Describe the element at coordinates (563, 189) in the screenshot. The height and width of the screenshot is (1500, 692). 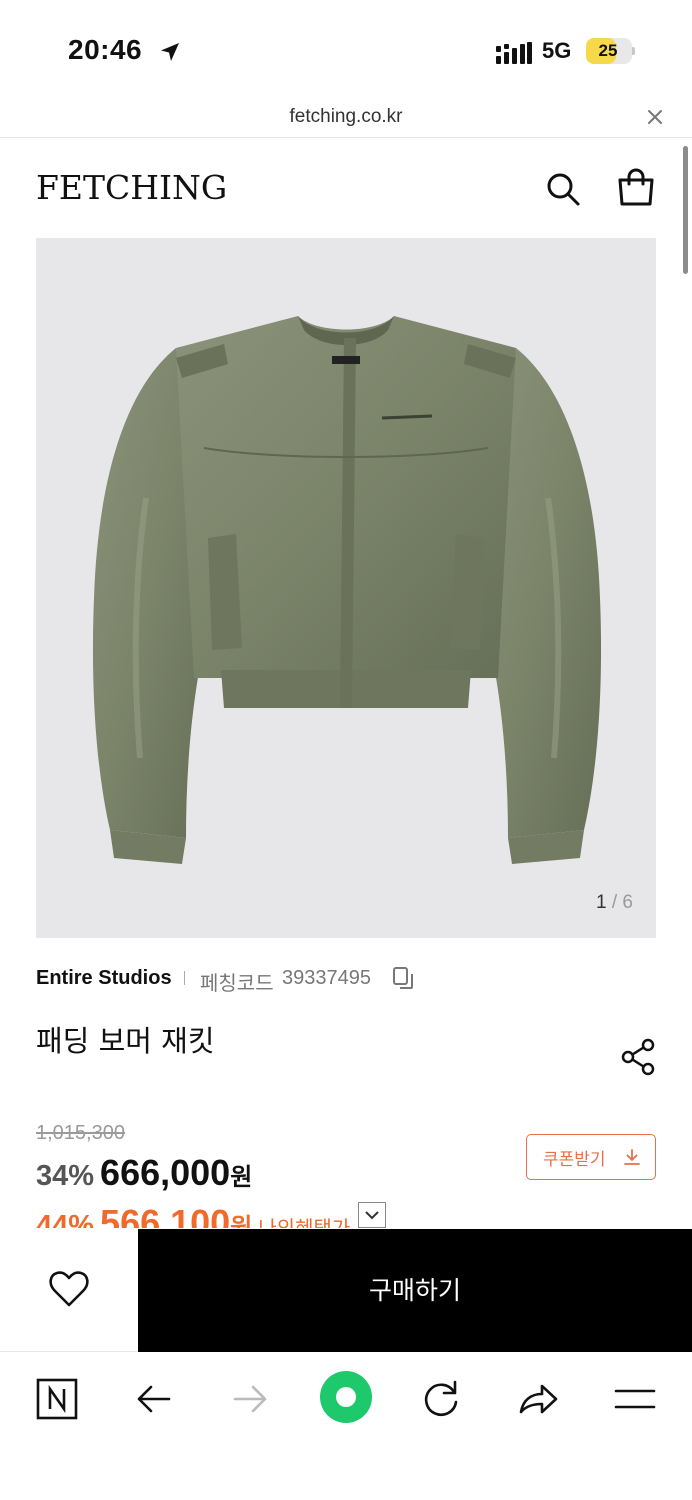
I see `search-icon` at that location.